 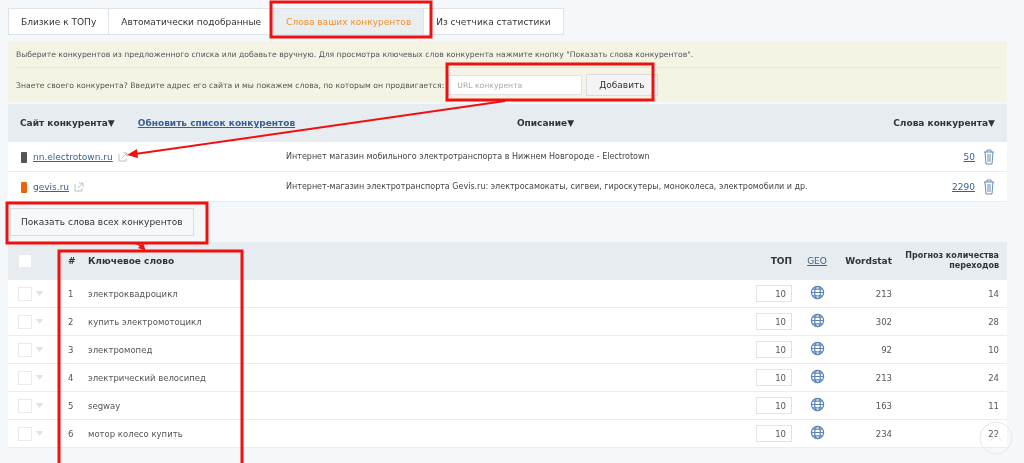 What do you see at coordinates (883, 321) in the screenshot?
I see `wordstat-value: 302` at bounding box center [883, 321].